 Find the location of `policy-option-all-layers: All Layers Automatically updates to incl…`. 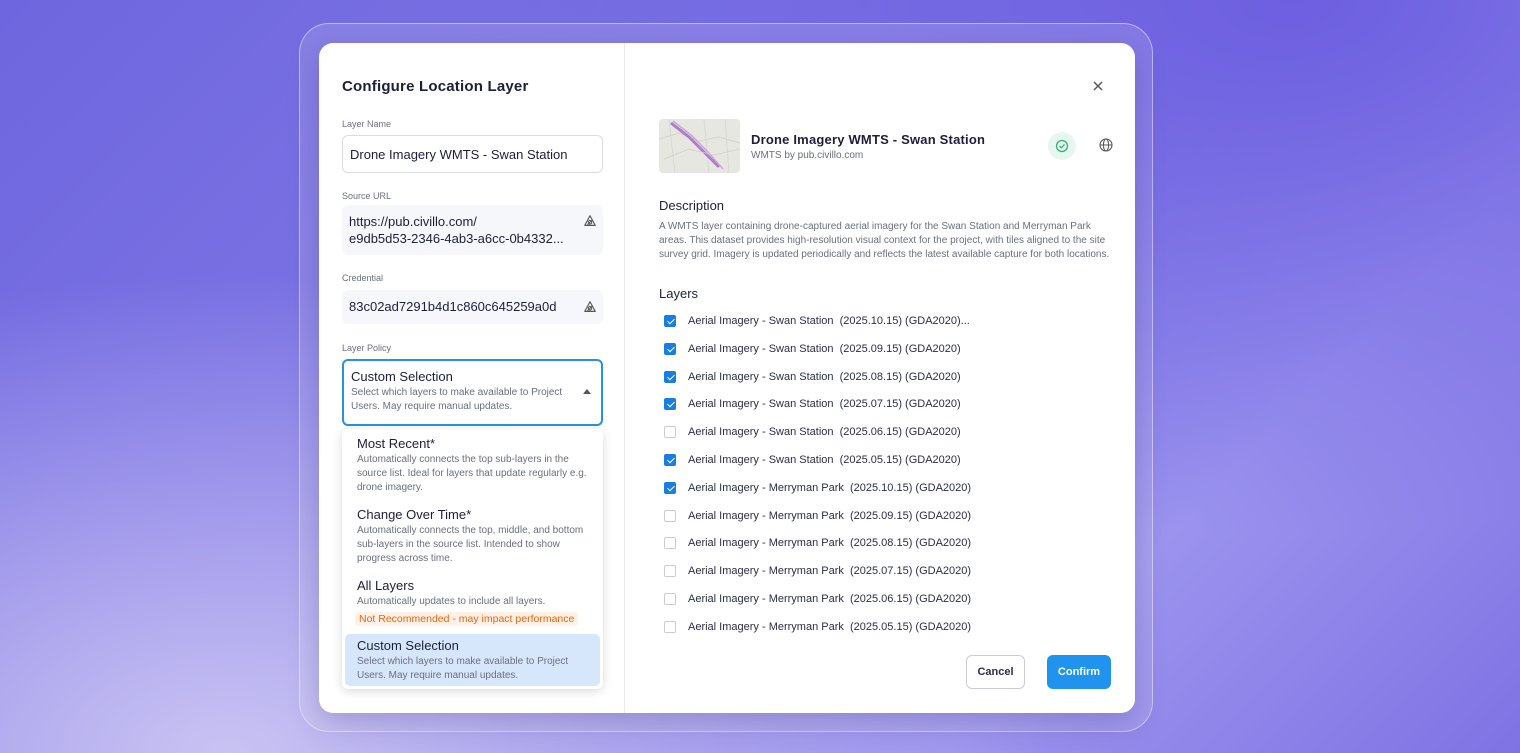

policy-option-all-layers: All Layers Automatically updates to incl… is located at coordinates (472, 602).